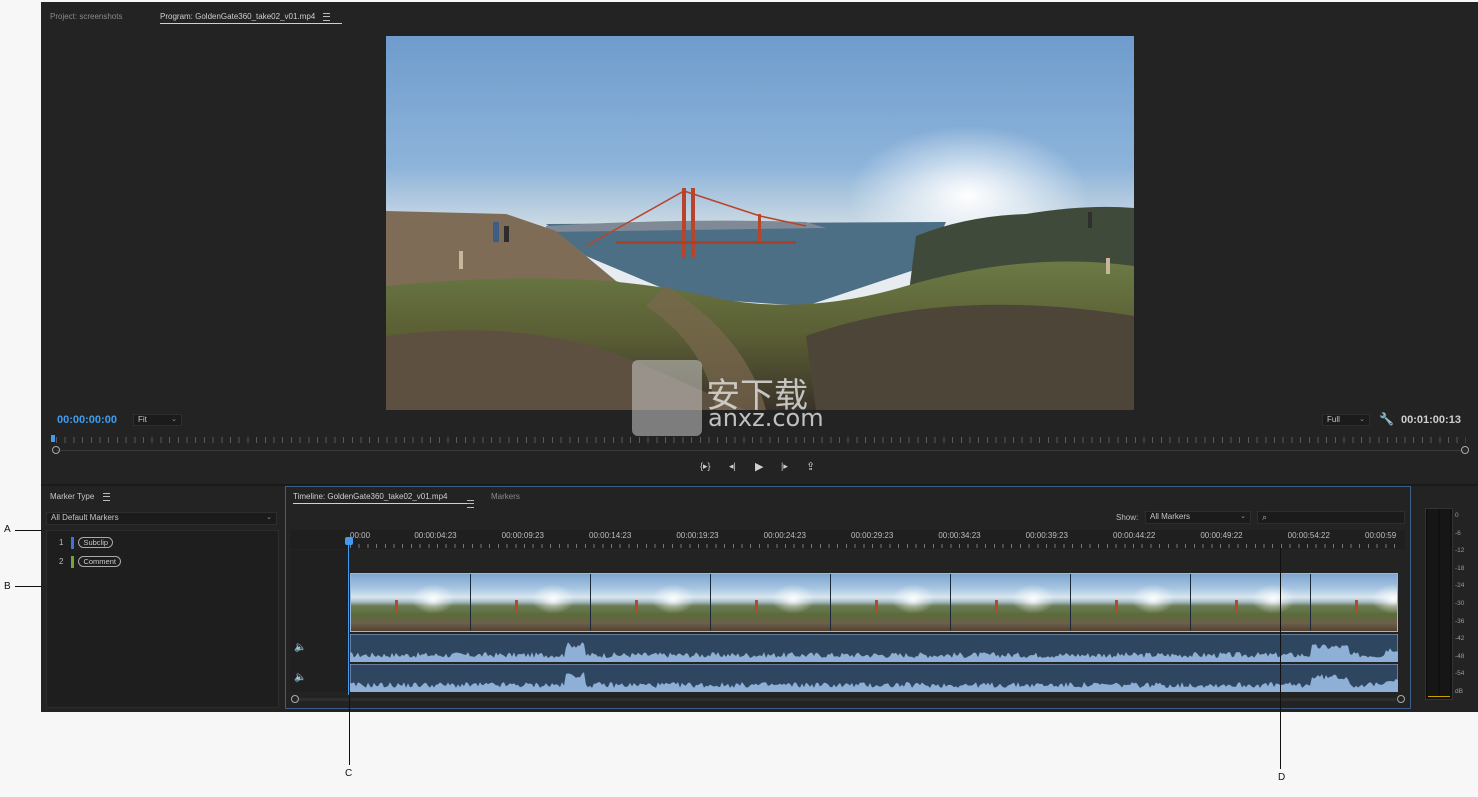 Image resolution: width=1478 pixels, height=797 pixels. I want to click on audio-meter, so click(1439, 604).